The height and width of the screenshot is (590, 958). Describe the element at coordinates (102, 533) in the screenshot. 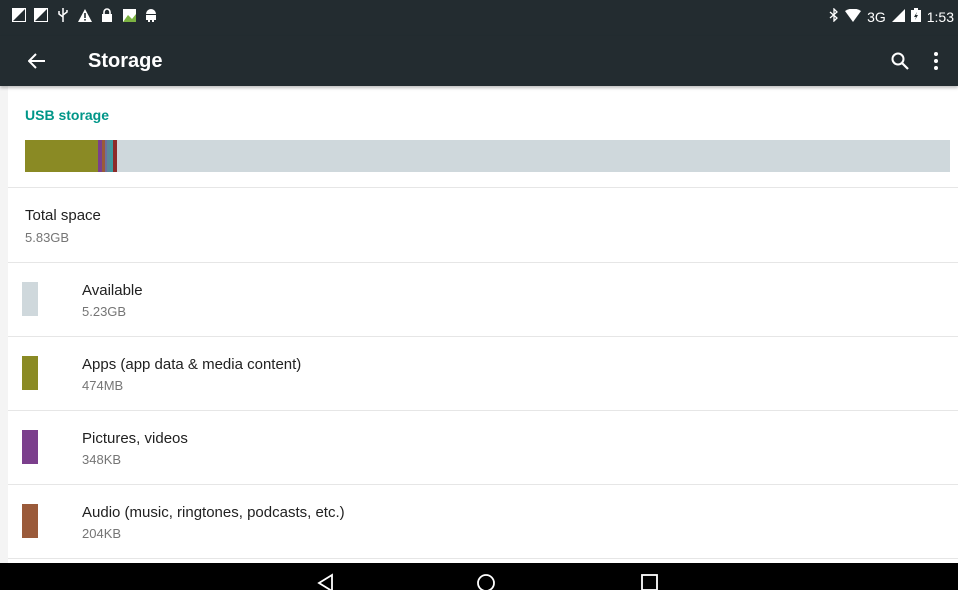

I see `storage-item-size: 204KB` at that location.